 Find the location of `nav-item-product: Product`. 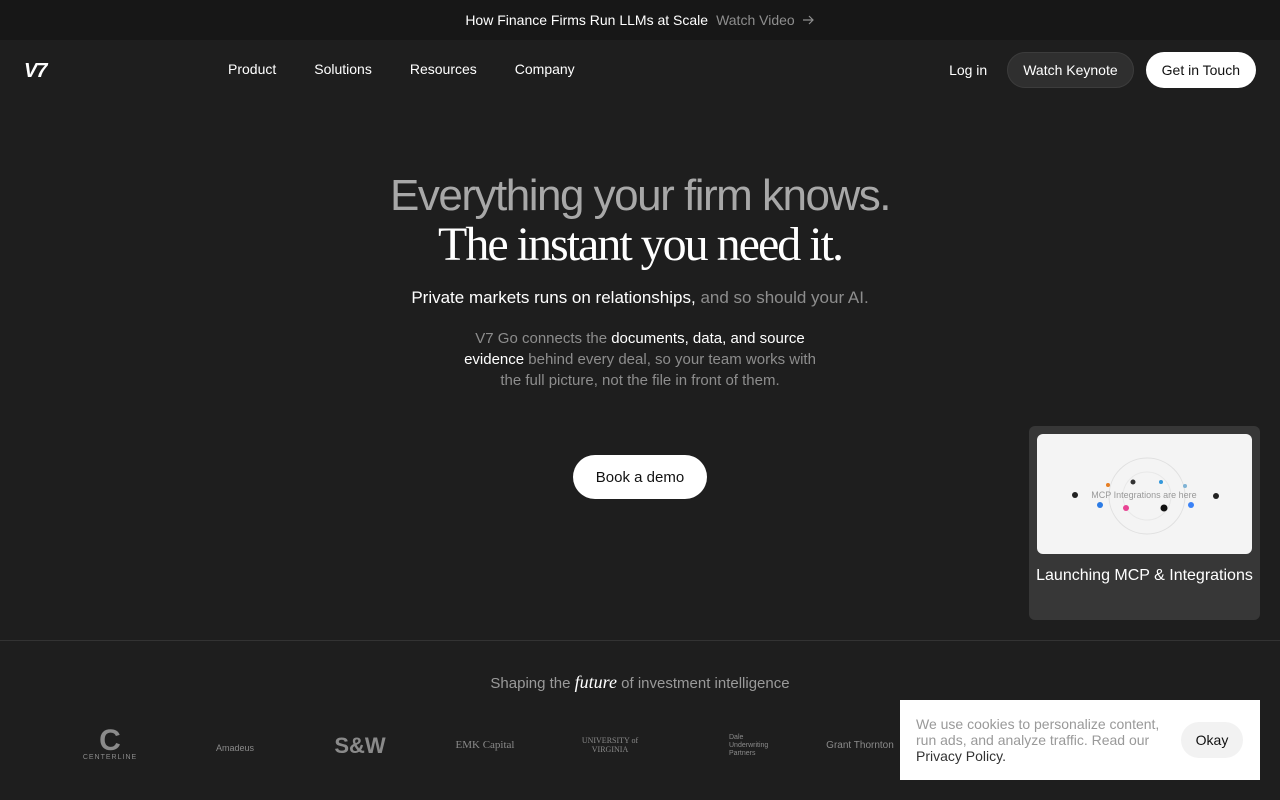

nav-item-product: Product is located at coordinates (252, 69).